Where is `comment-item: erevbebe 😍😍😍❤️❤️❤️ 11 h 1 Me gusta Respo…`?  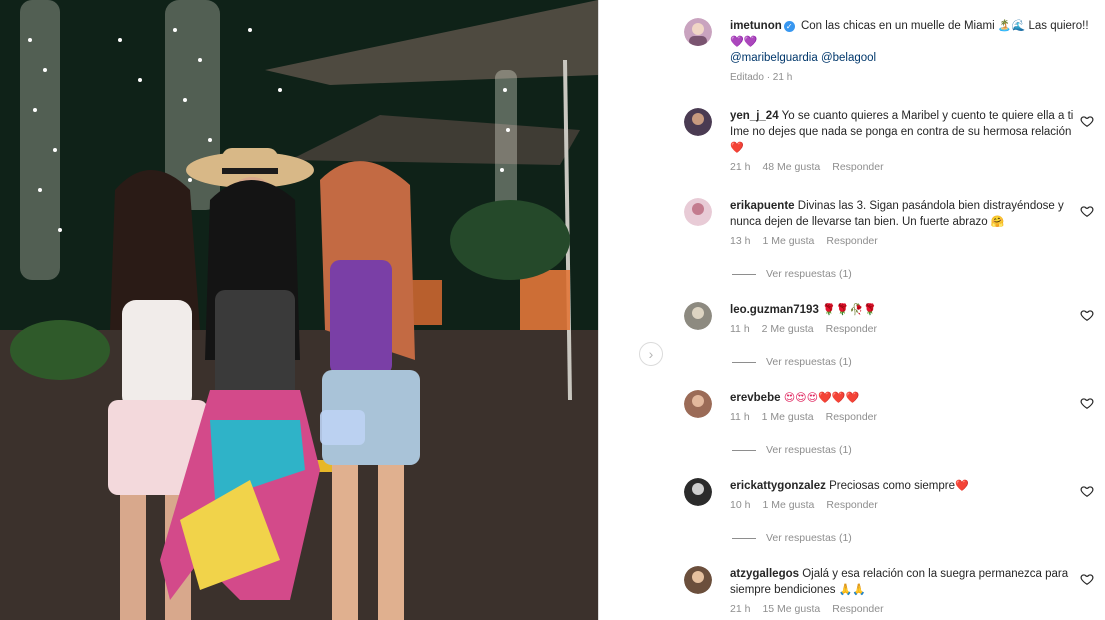 comment-item: erevbebe 😍😍😍❤️❤️❤️ 11 h 1 Me gusta Respo… is located at coordinates (889, 406).